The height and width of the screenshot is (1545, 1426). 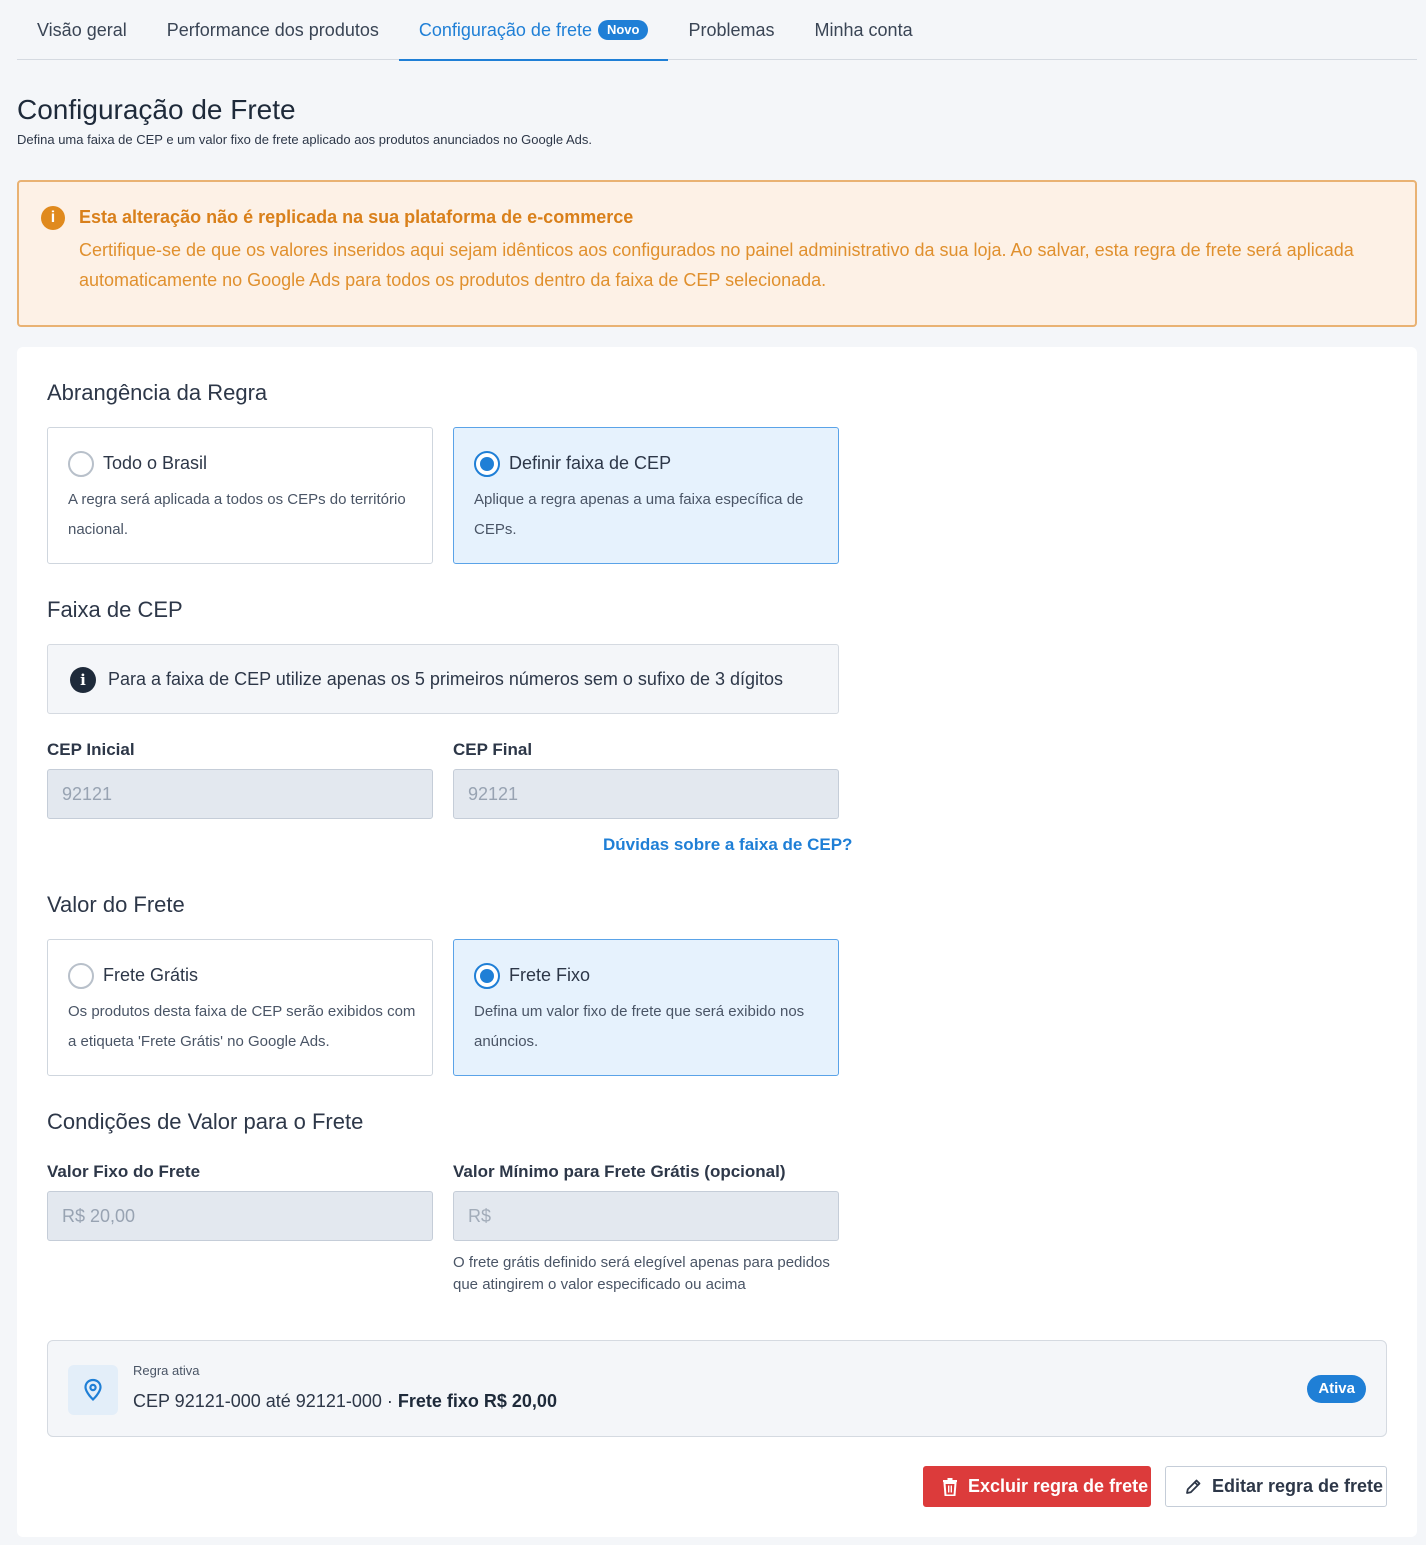 What do you see at coordinates (493, 749) in the screenshot?
I see `cep-end-label: CEP Final` at bounding box center [493, 749].